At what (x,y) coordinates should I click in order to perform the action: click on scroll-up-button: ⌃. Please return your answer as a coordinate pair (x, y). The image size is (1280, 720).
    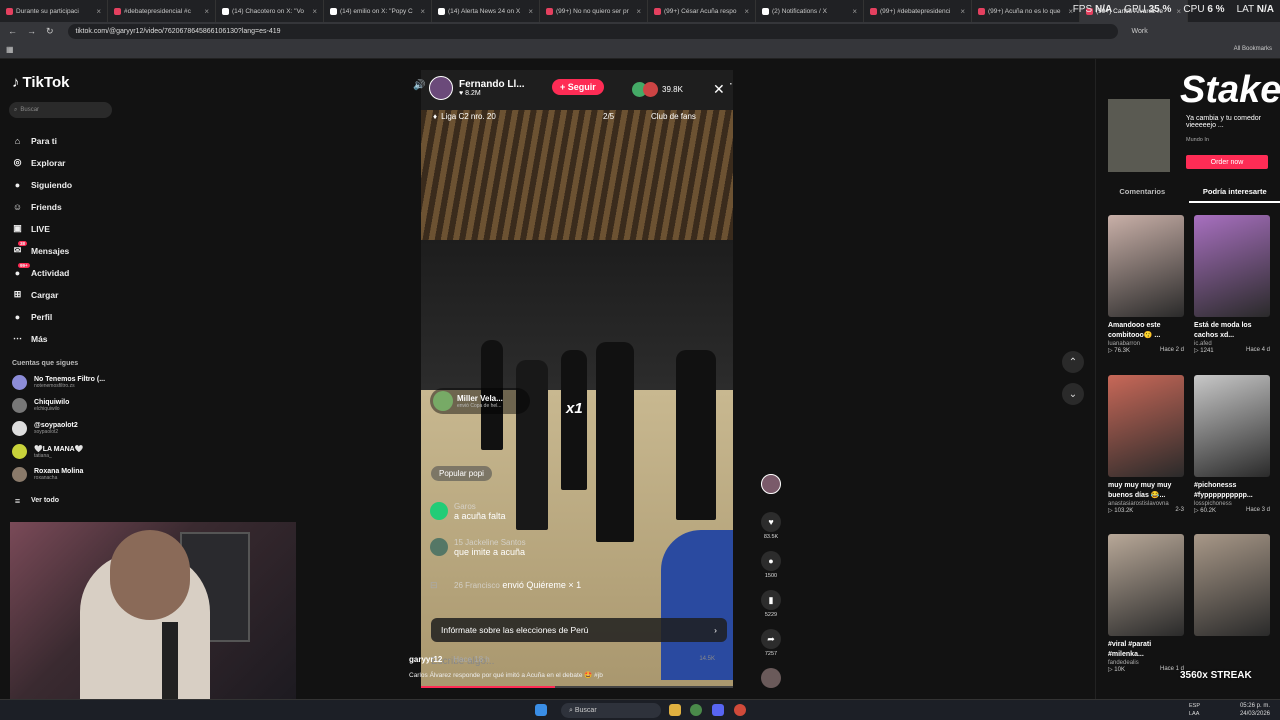
    Looking at the image, I should click on (1073, 362).